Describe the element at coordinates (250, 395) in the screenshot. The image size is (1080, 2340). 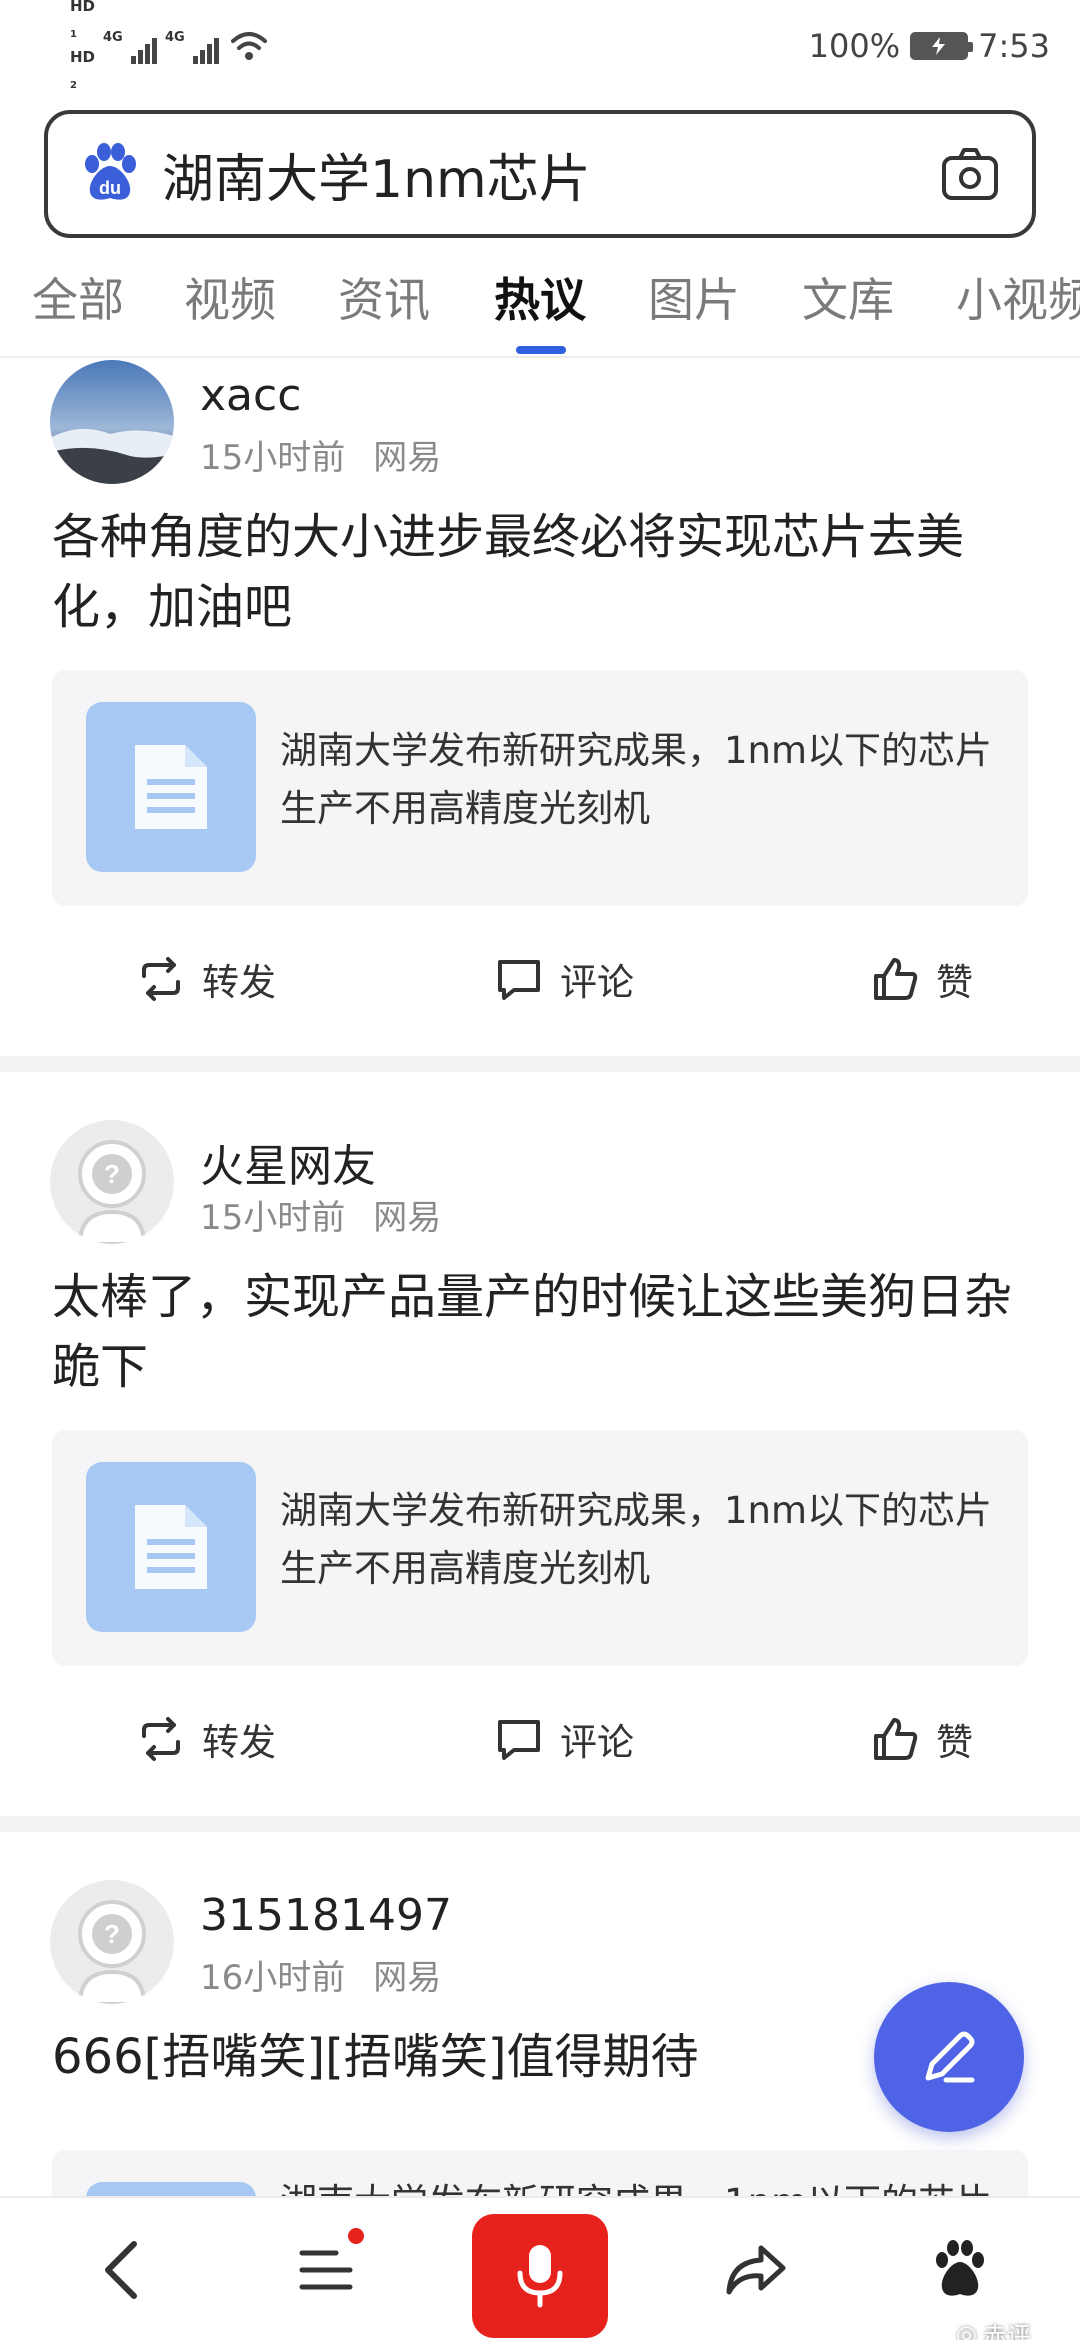
I see `username: xacc` at that location.